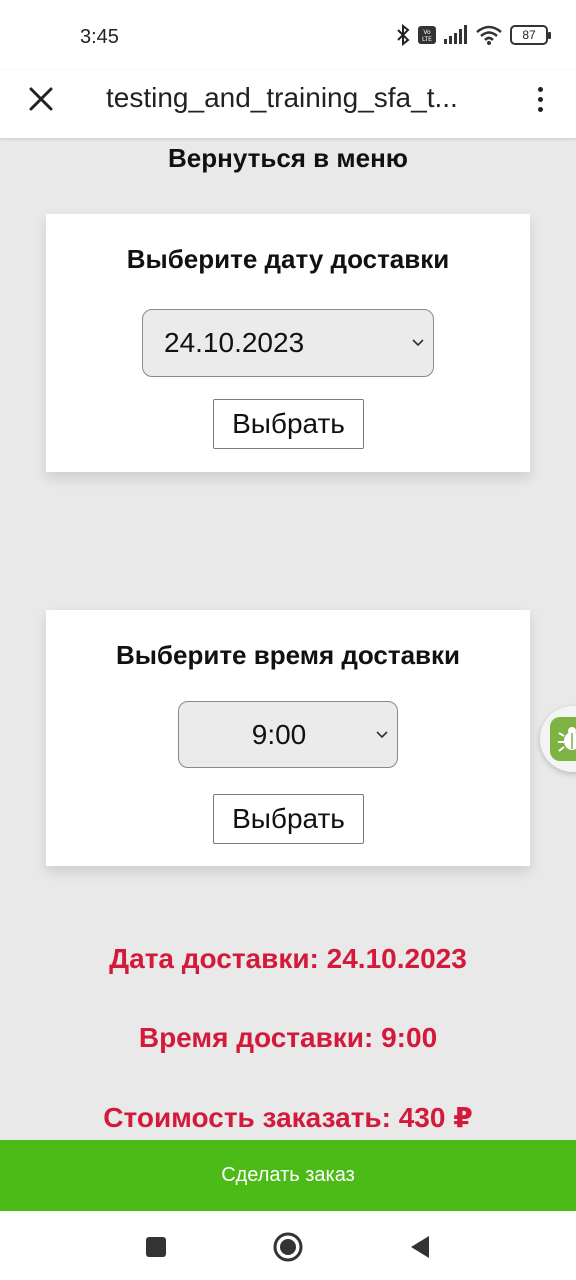 The image size is (576, 1280). What do you see at coordinates (288, 819) in the screenshot?
I see `choose-time-button: Выбрать` at bounding box center [288, 819].